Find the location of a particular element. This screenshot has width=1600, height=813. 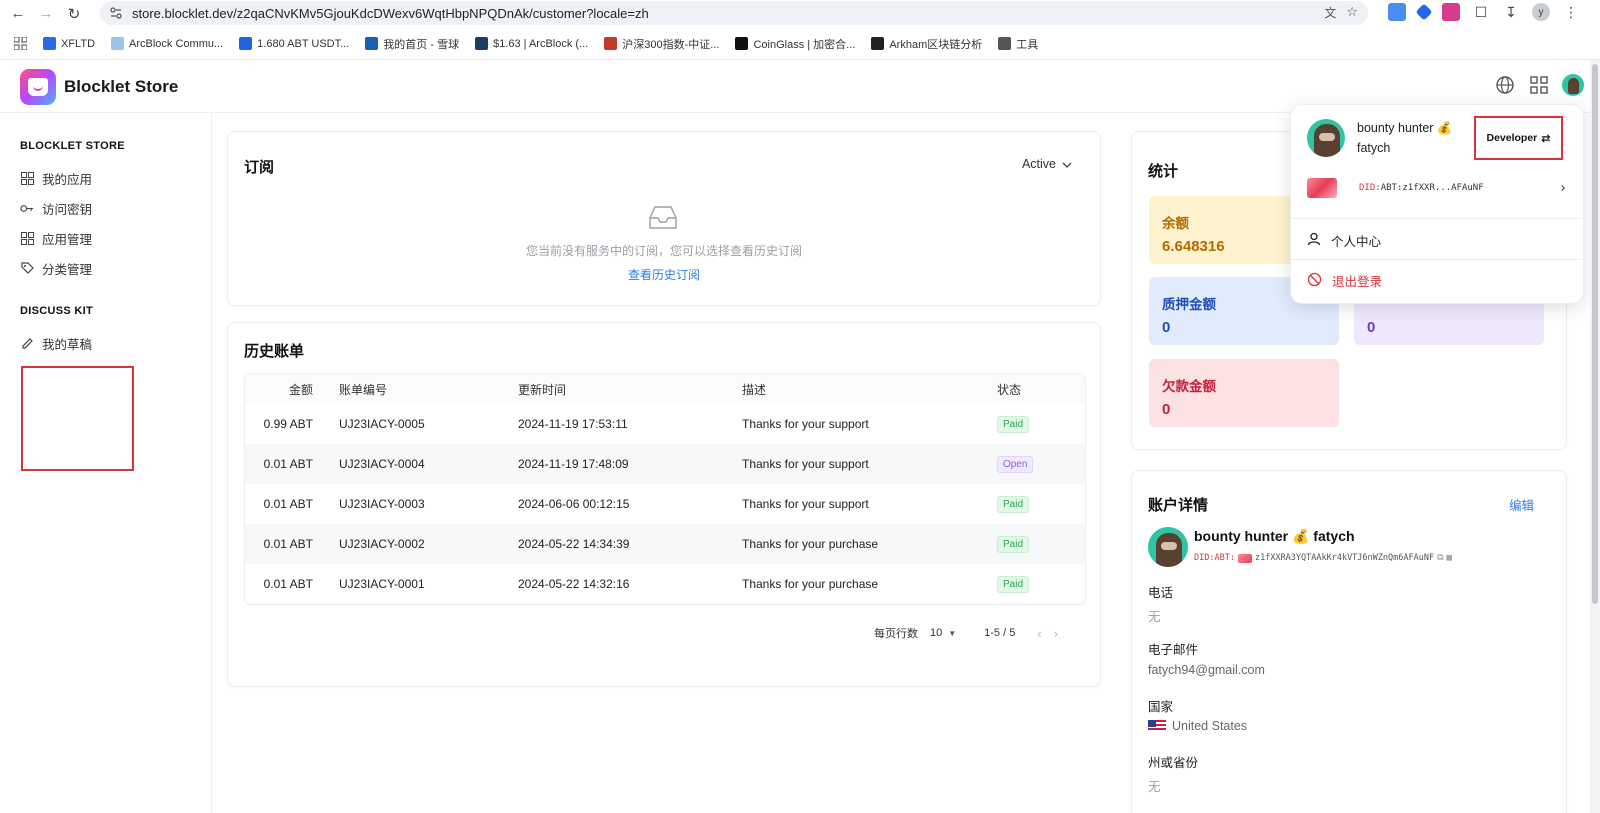

profile-menu-item: 个人中心 is located at coordinates (1344, 240).